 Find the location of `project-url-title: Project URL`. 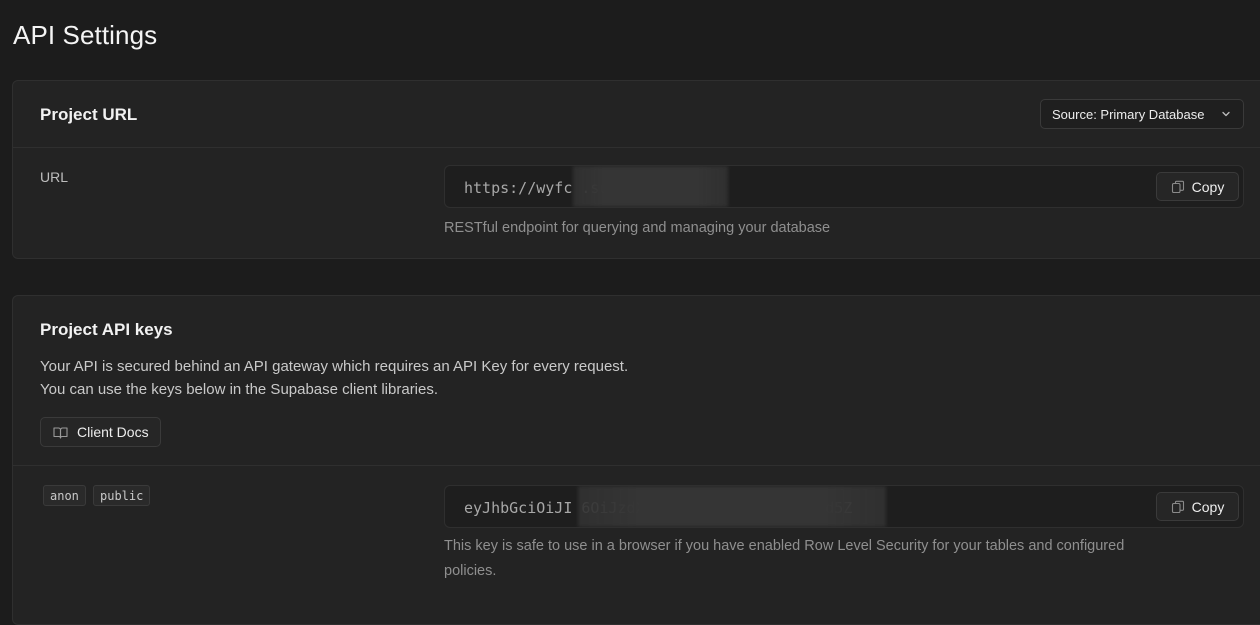

project-url-title: Project URL is located at coordinates (89, 114).